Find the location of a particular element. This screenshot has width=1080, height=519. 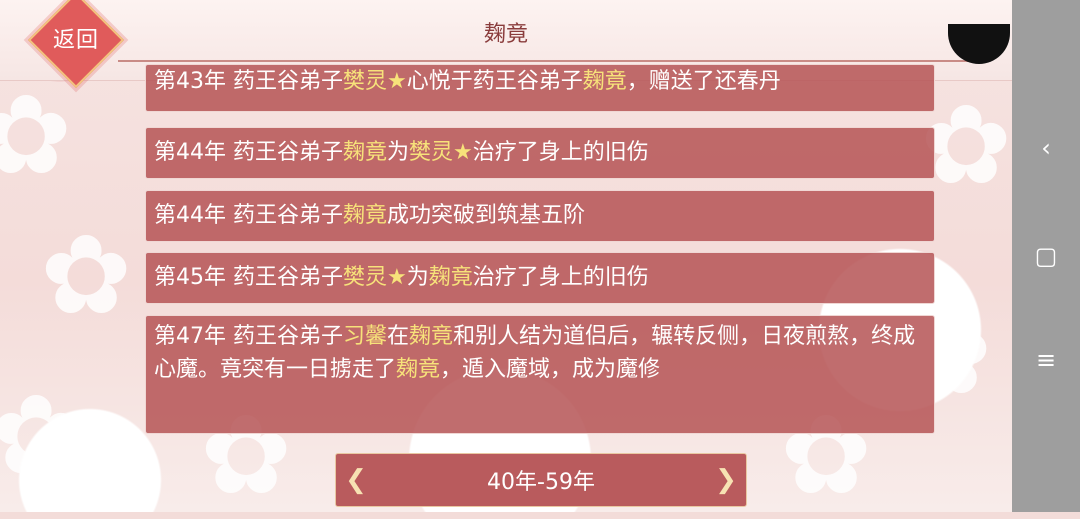

entry-text: 心悦于药王谷弟子 is located at coordinates (494, 81).